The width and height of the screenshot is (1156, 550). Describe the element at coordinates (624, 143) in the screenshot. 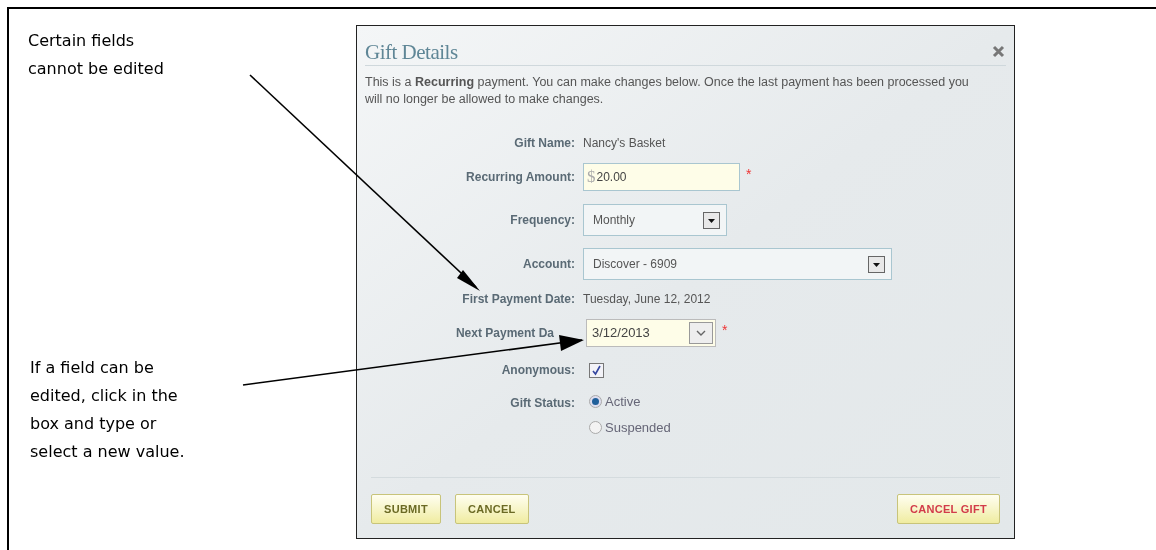

I see `field-value: Nancy's Basket` at that location.